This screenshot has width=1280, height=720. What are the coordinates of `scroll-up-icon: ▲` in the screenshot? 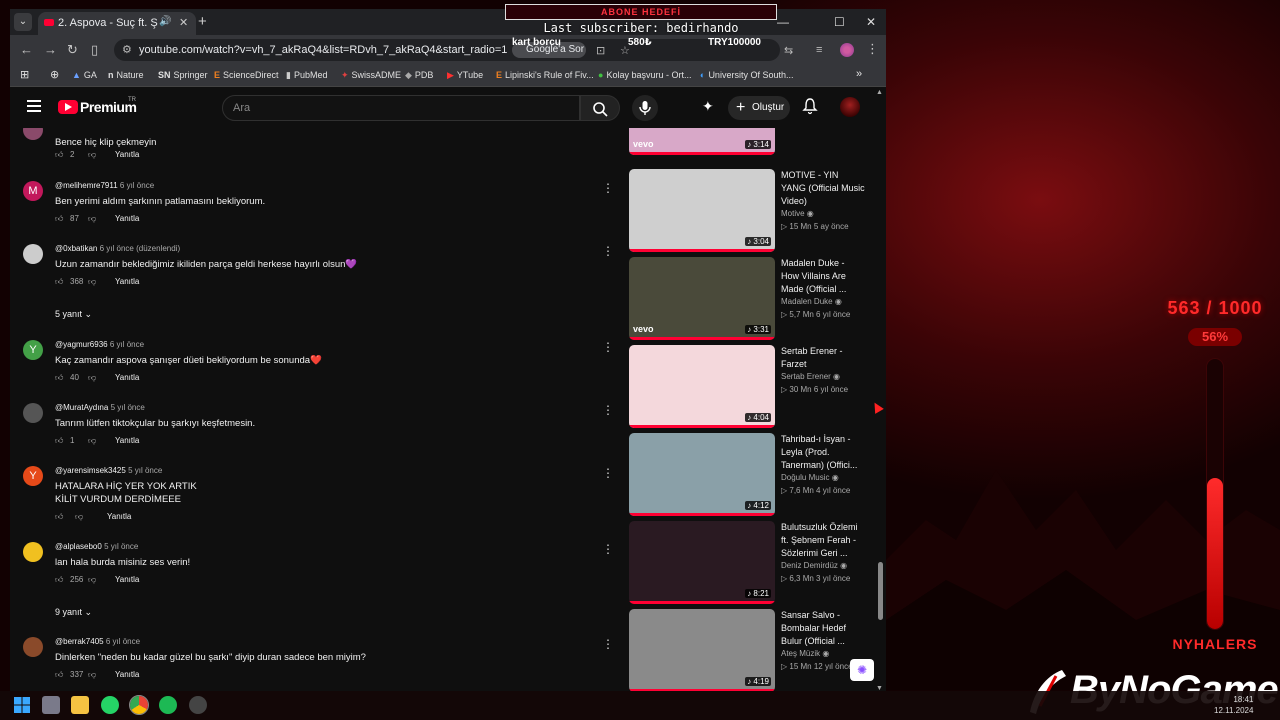 It's located at (879, 92).